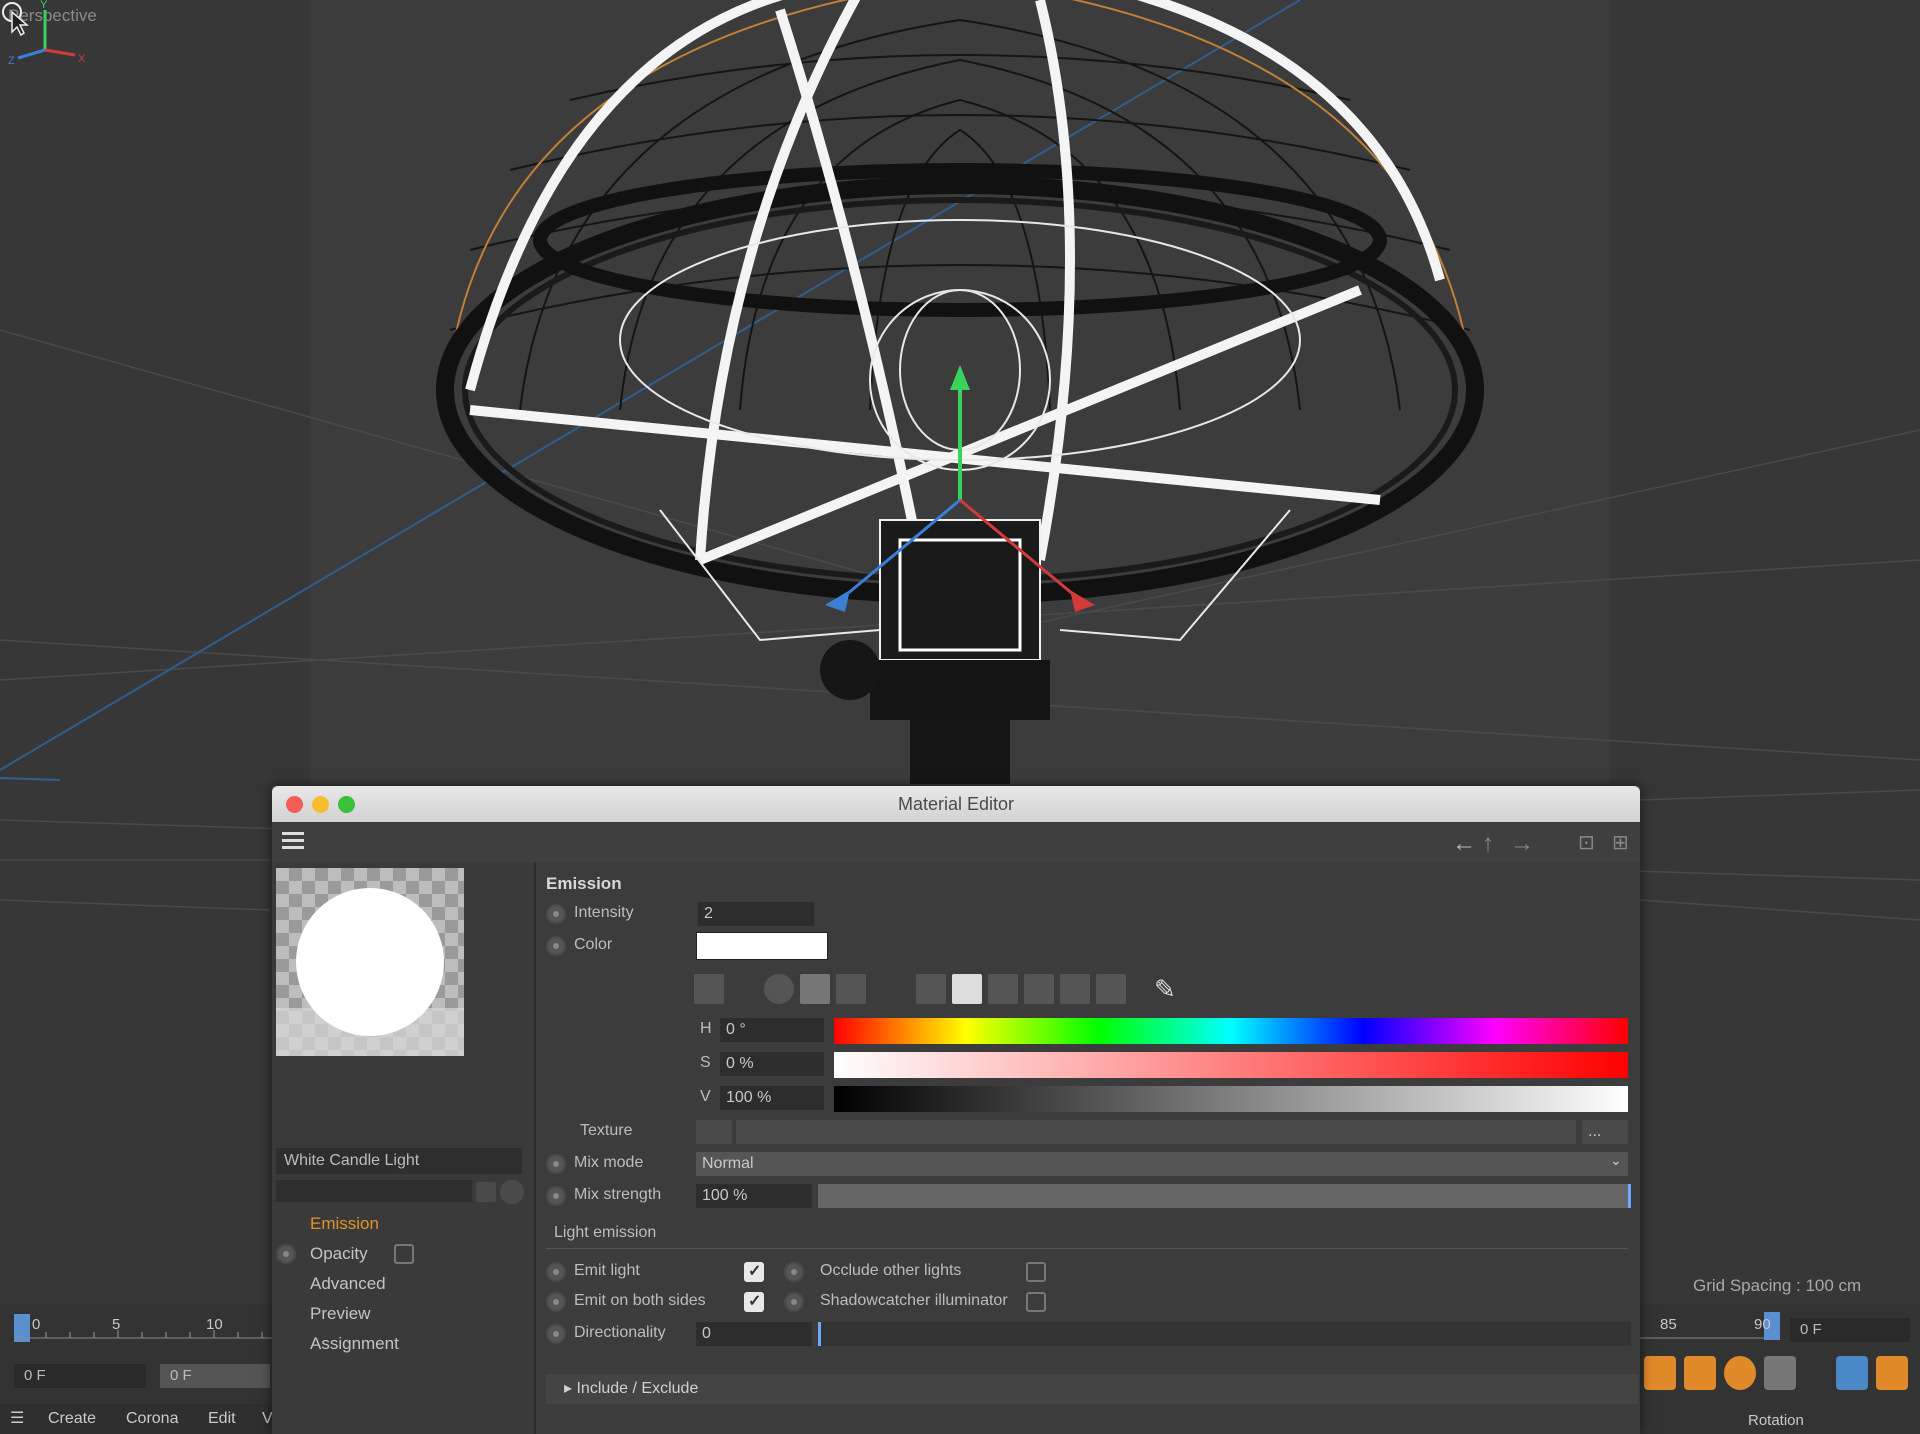  Describe the element at coordinates (44, 5) in the screenshot. I see `svg-text: Y` at that location.